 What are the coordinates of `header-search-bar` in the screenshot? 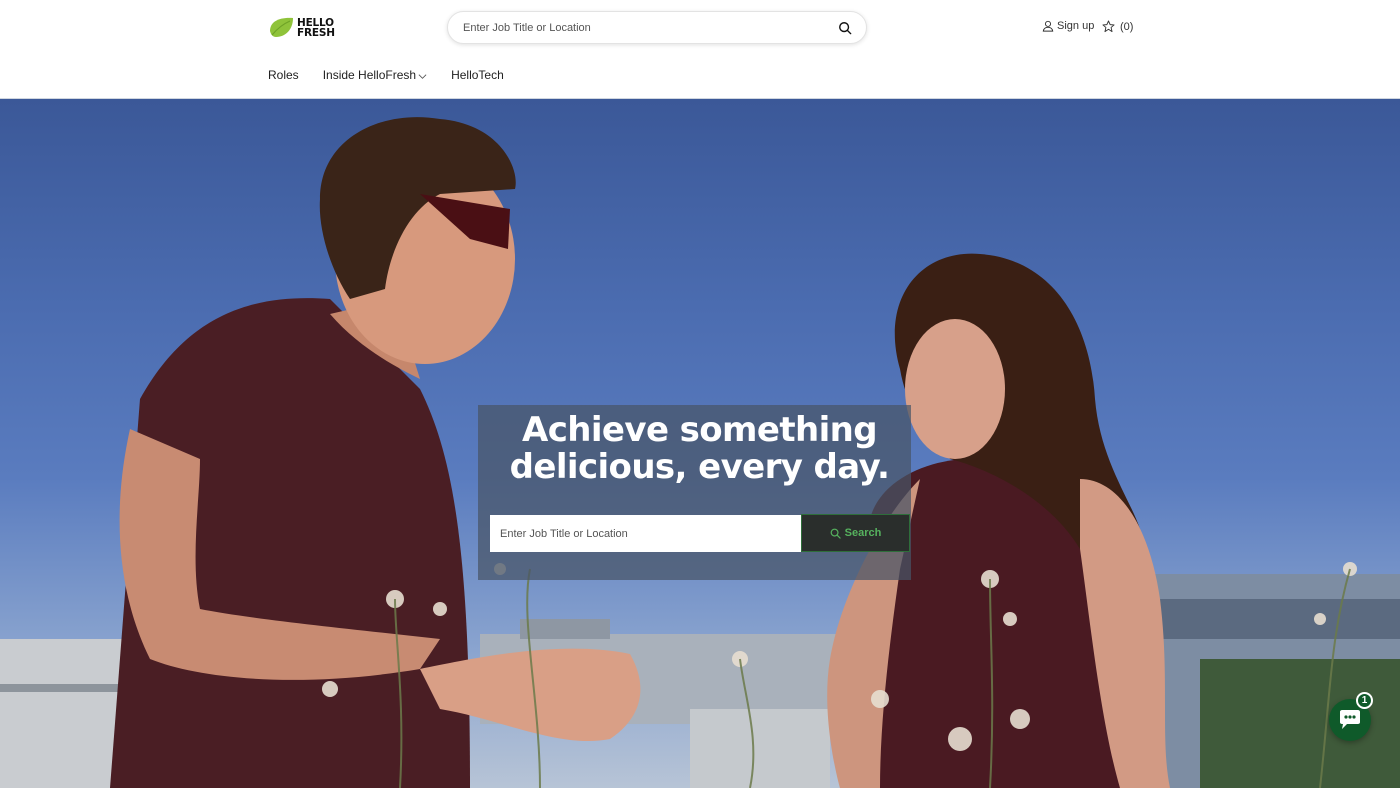 It's located at (657, 27).